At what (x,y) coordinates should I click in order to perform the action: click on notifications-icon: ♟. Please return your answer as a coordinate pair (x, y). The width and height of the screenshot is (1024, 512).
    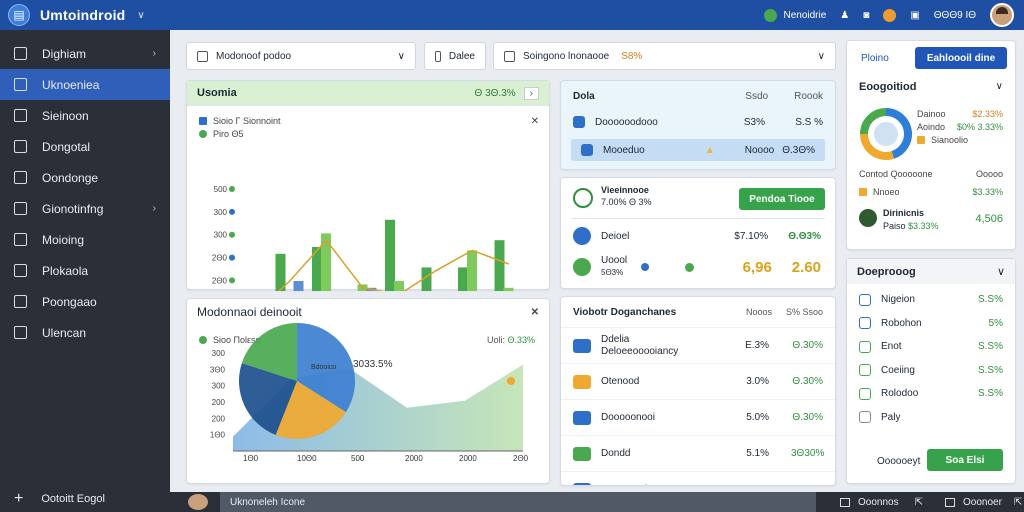
    Looking at the image, I should click on (844, 15).